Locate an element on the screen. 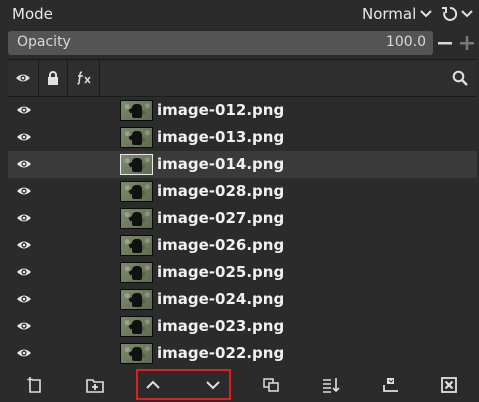 This screenshot has width=479, height=402. layer-row: image-026.png is located at coordinates (242, 245).